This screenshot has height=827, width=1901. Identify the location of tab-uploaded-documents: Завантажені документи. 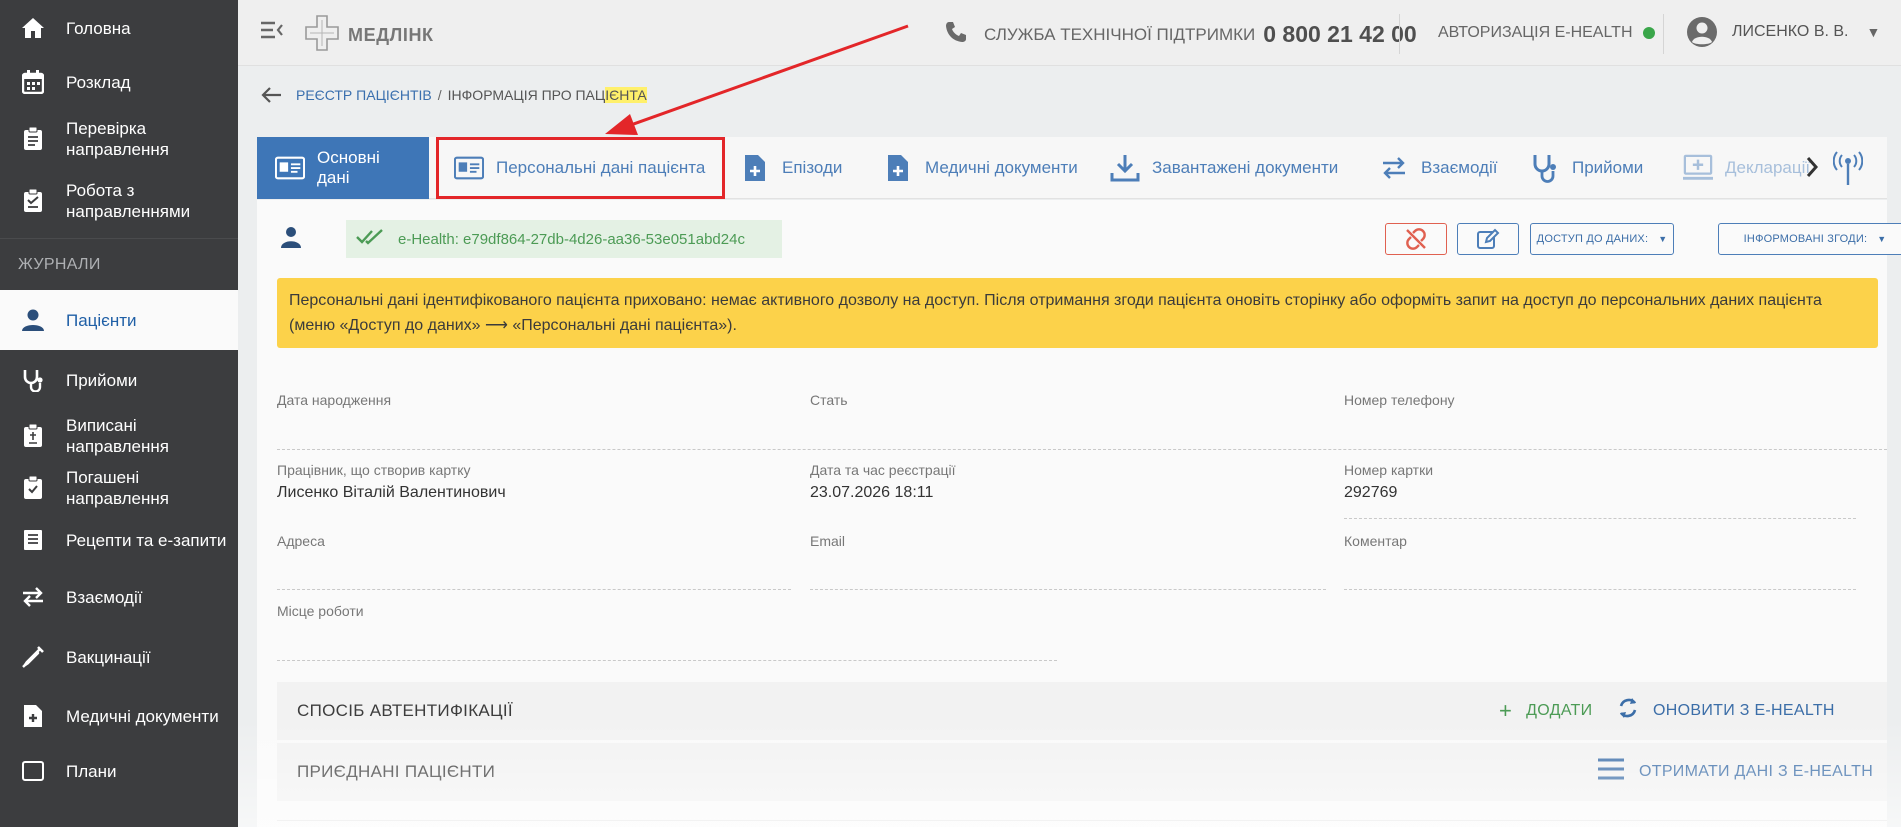
(1224, 168).